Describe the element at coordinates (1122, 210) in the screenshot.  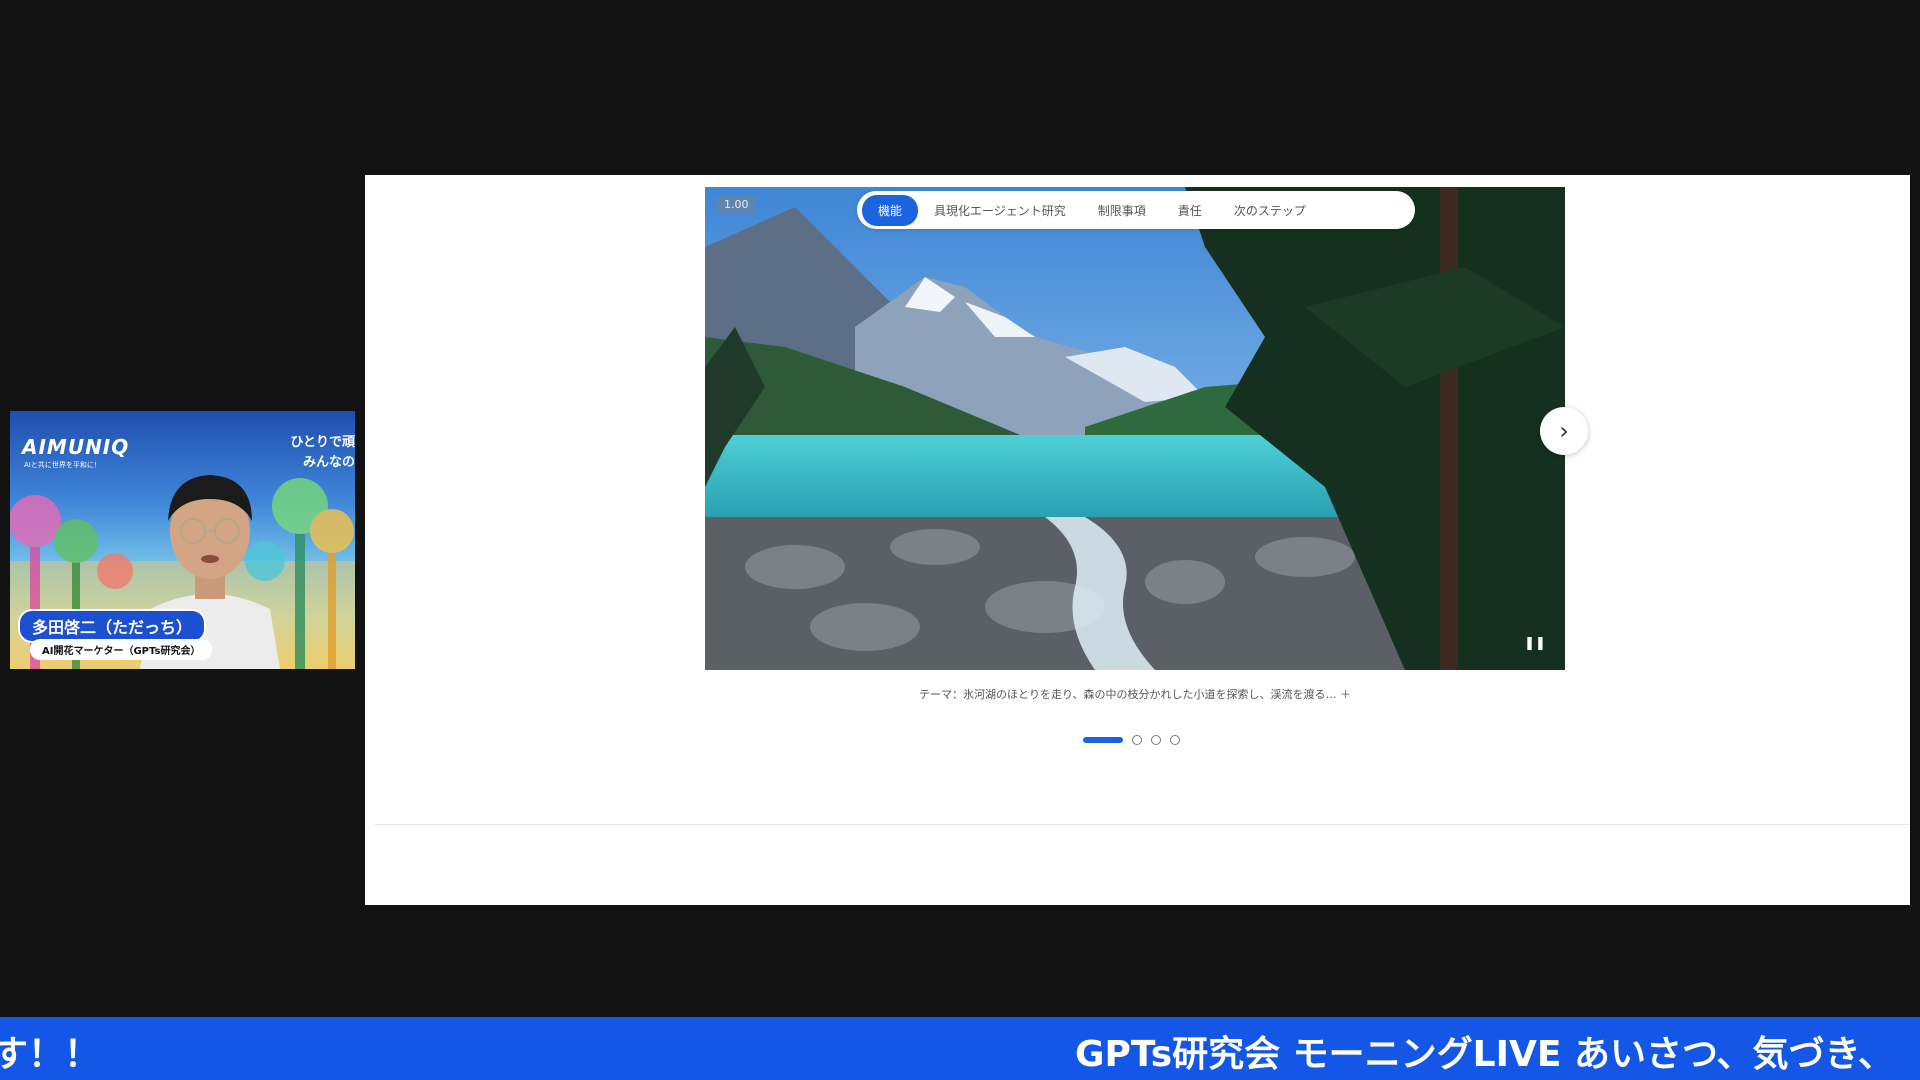
I see `tab-limitations: 制限事項` at that location.